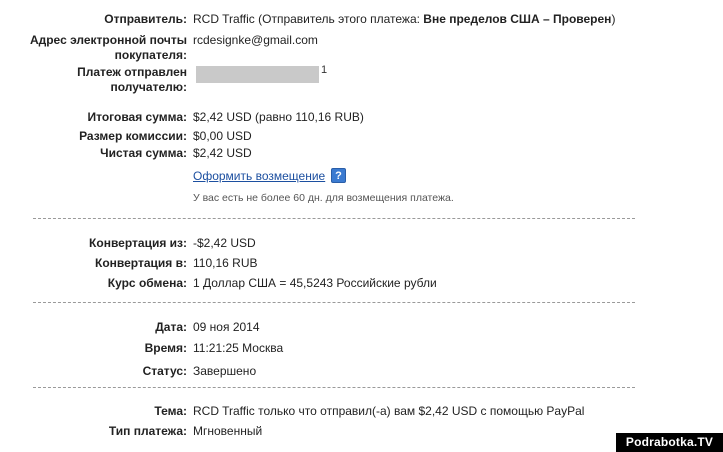  Describe the element at coordinates (165, 348) in the screenshot. I see `time-label: Время:` at that location.